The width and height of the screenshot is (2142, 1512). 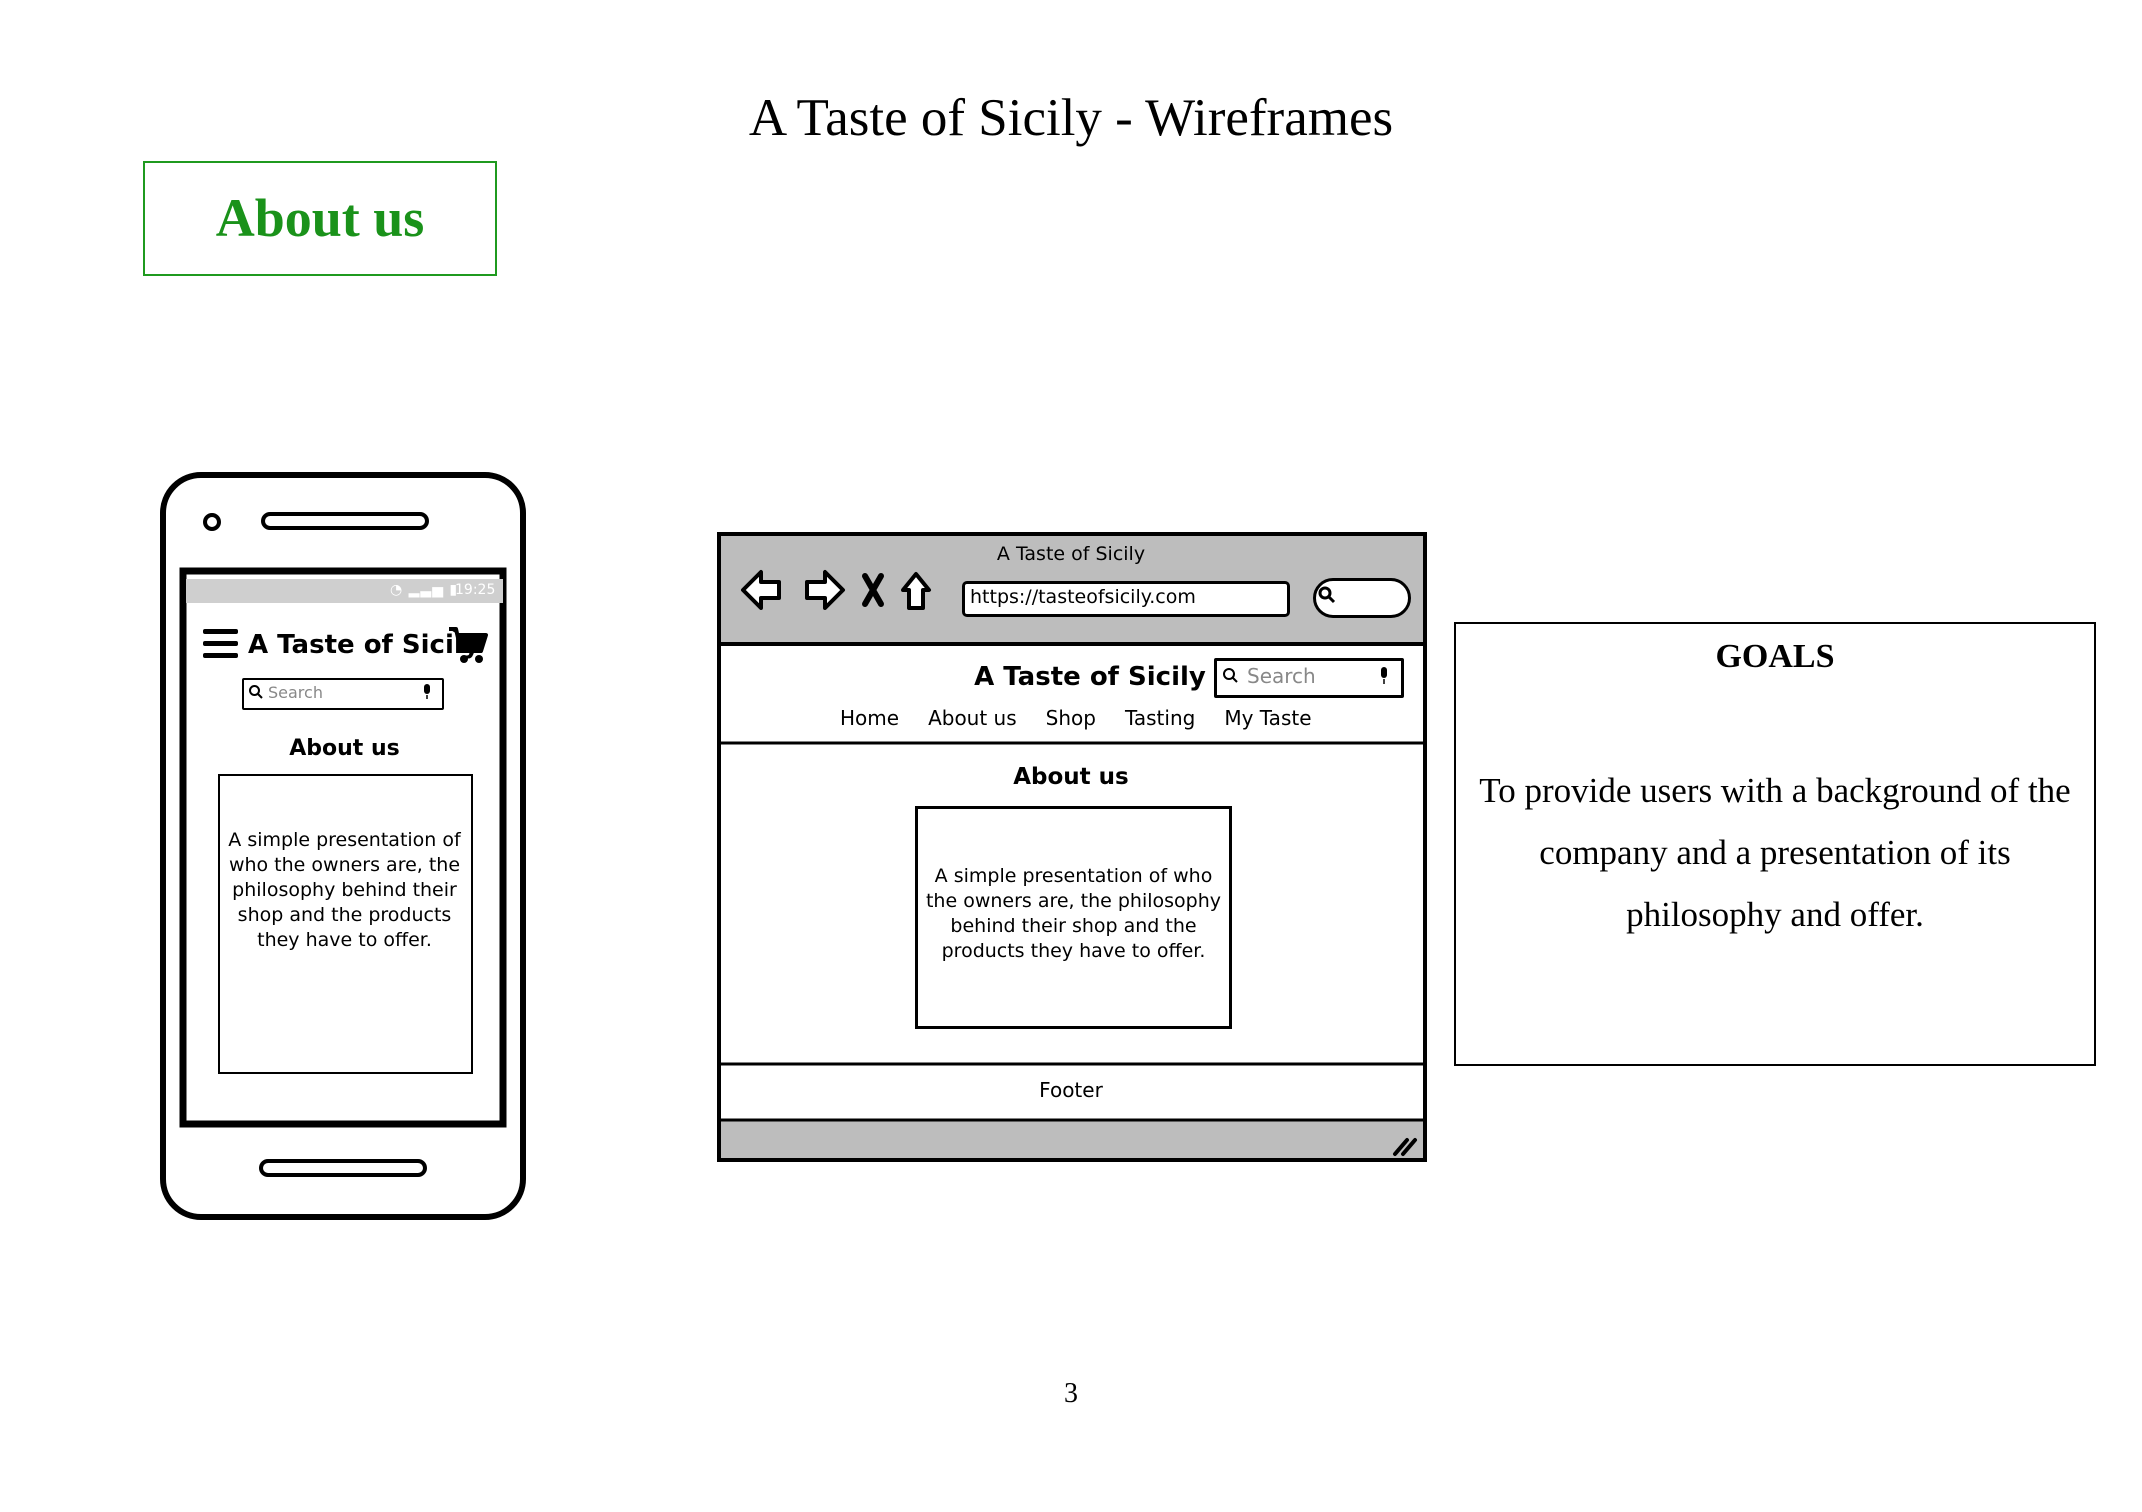 What do you see at coordinates (475, 590) in the screenshot?
I see `status-time: 19:25` at bounding box center [475, 590].